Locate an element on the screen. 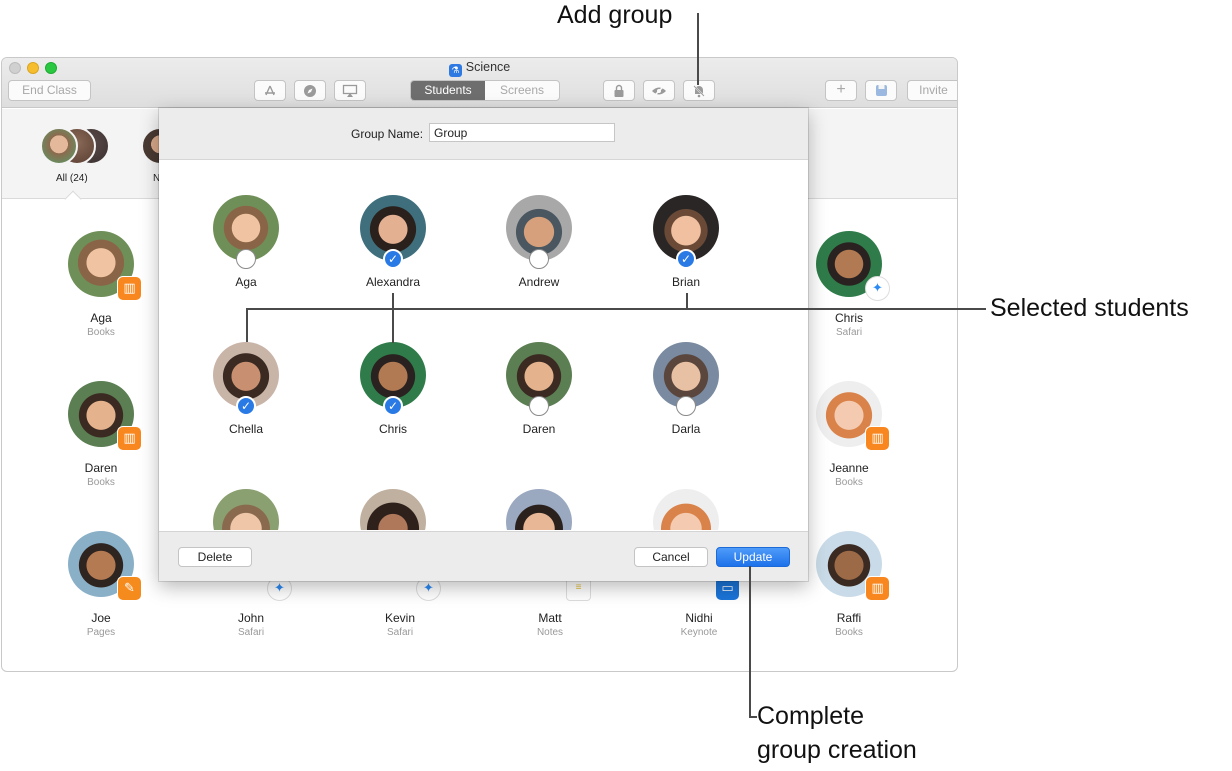 The image size is (1232, 771). student-app: Pages is located at coordinates (101, 632).